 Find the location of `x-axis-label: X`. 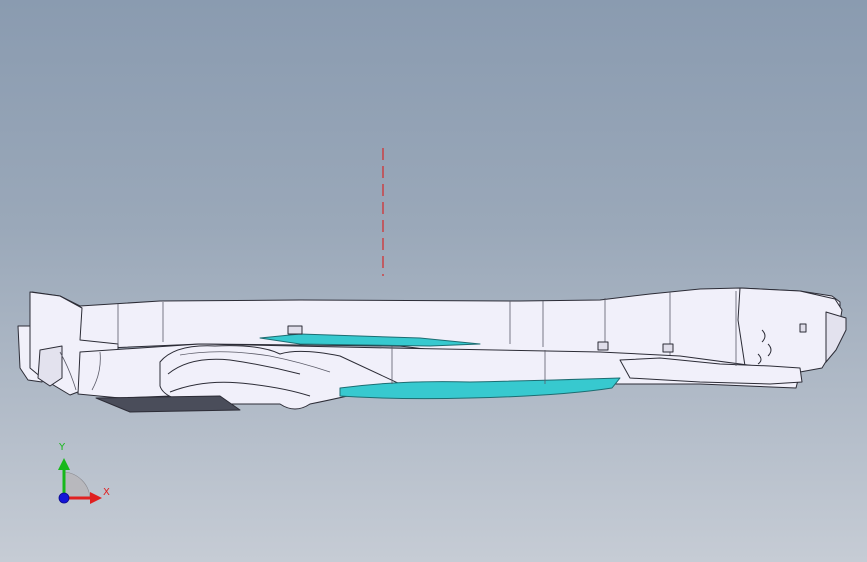

x-axis-label: X is located at coordinates (106, 492).